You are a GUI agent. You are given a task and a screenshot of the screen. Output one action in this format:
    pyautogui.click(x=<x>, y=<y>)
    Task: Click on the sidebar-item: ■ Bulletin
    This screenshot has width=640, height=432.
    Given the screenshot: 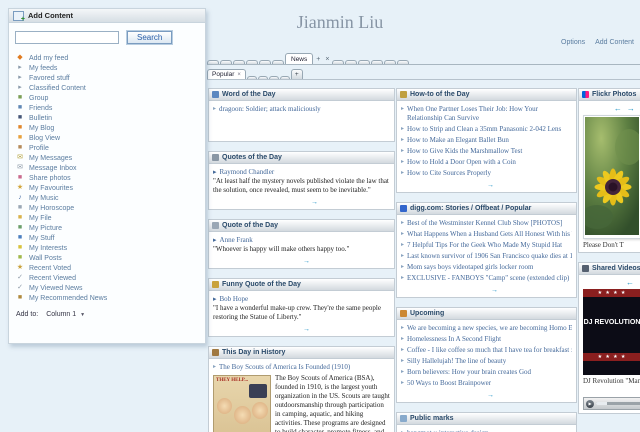 What is the action you would take?
    pyautogui.click(x=110, y=118)
    